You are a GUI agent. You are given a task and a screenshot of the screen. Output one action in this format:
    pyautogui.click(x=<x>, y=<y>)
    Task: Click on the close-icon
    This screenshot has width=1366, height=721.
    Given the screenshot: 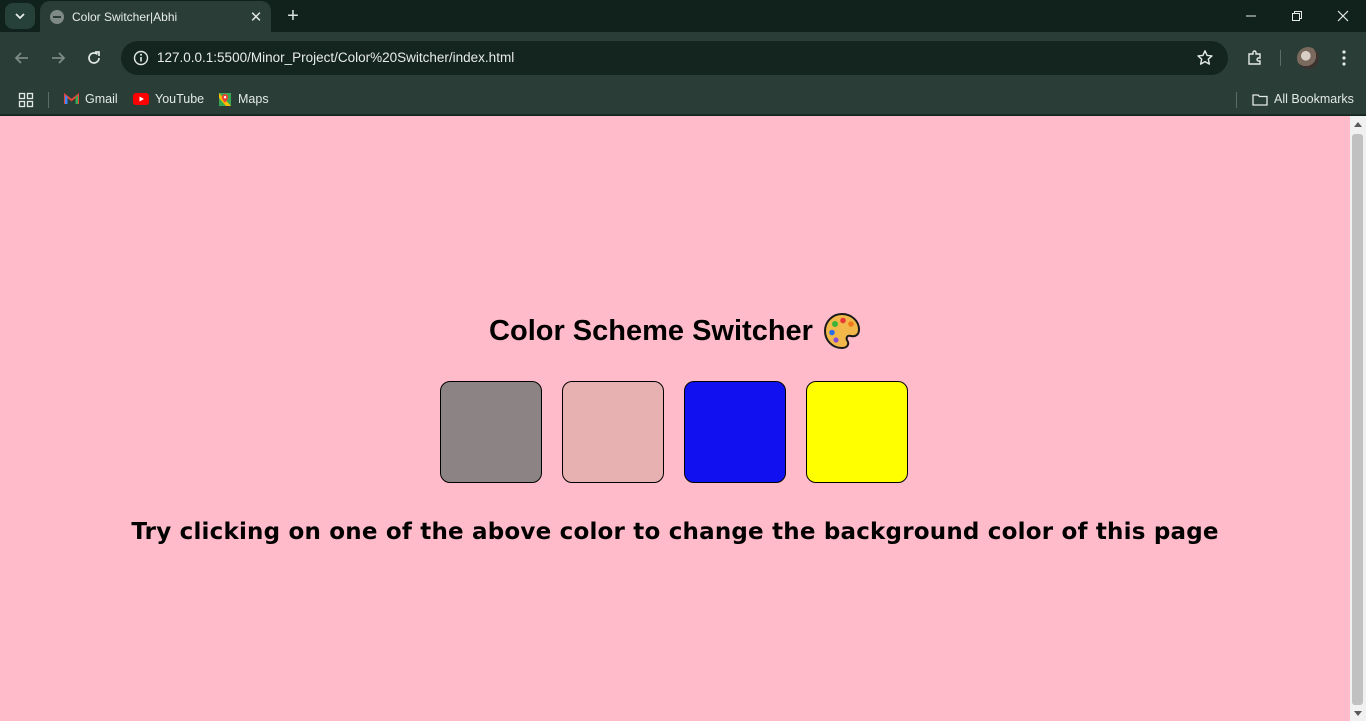 What is the action you would take?
    pyautogui.click(x=1343, y=16)
    